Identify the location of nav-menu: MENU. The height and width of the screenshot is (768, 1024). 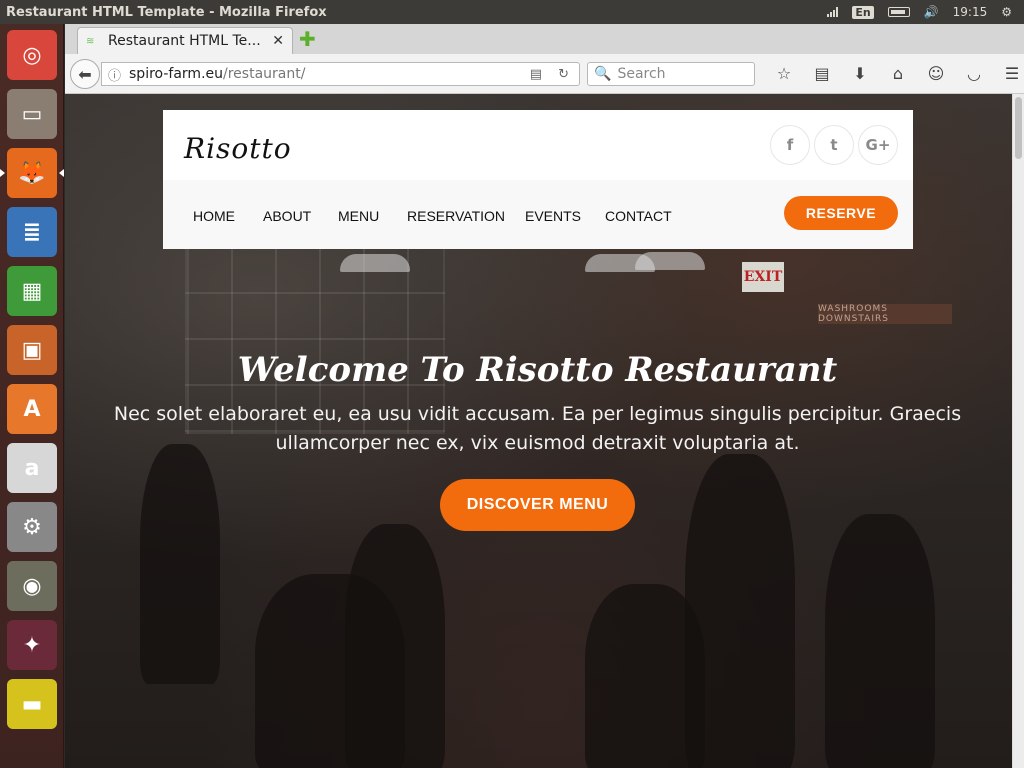
(358, 216).